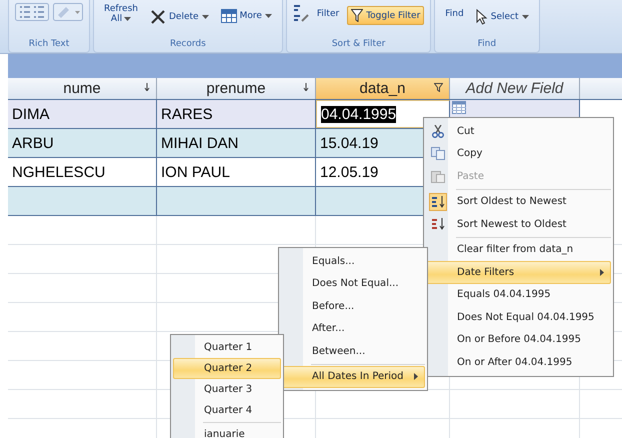 This screenshot has width=622, height=438. What do you see at coordinates (68, 12) in the screenshot?
I see `highlight-icon` at bounding box center [68, 12].